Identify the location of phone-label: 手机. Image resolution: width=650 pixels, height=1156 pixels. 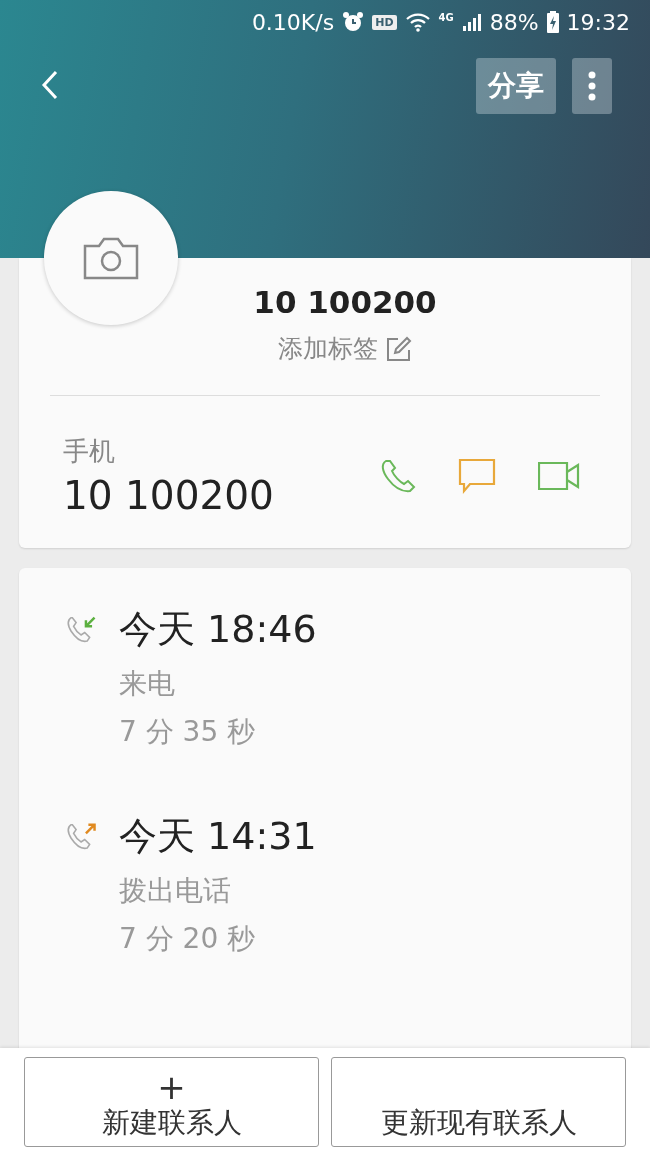
(89, 451).